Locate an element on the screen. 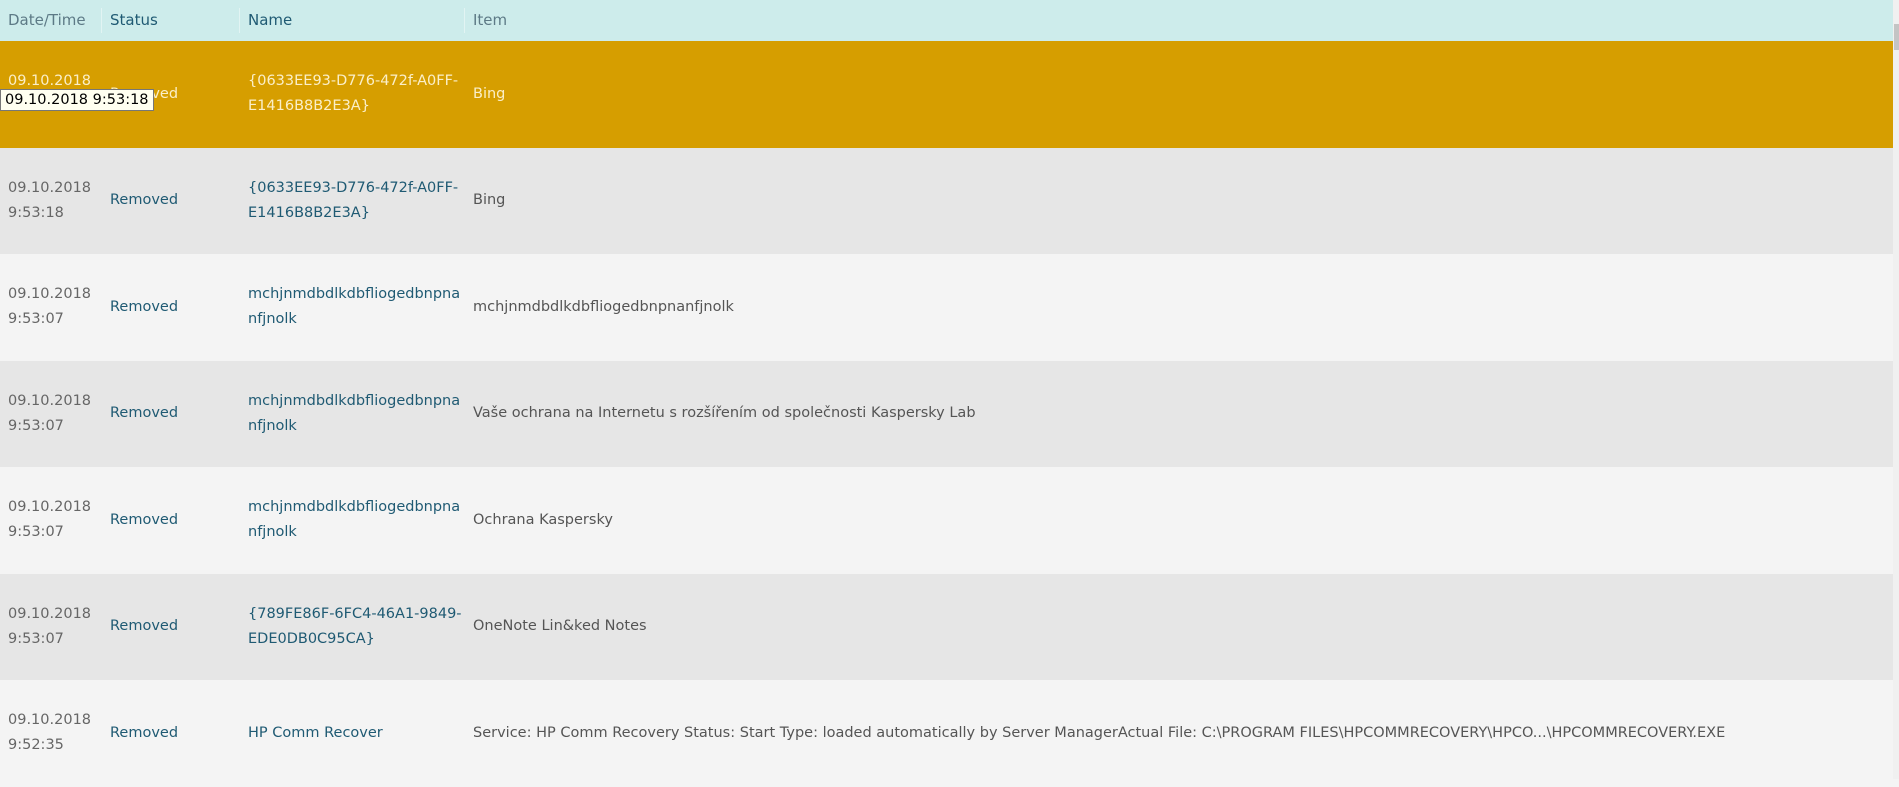  column-header-name: Name is located at coordinates (352, 20).